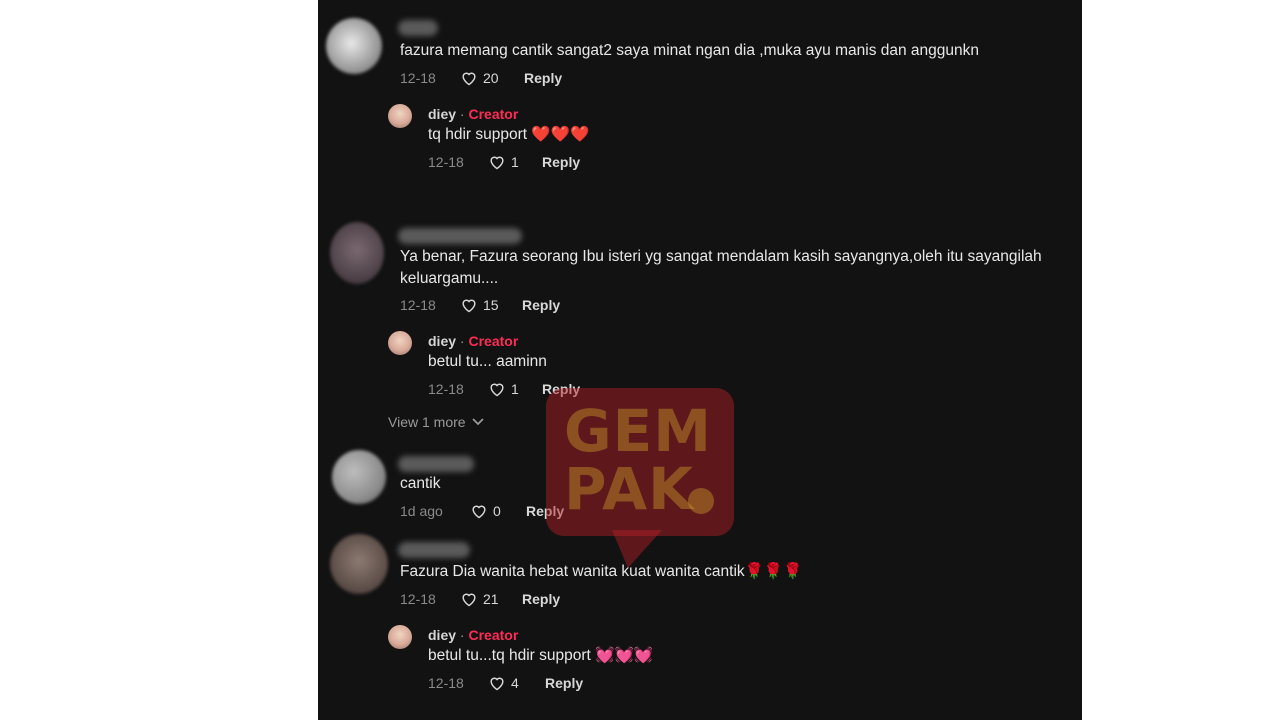 The height and width of the screenshot is (720, 1280). I want to click on like-count: 21, so click(491, 599).